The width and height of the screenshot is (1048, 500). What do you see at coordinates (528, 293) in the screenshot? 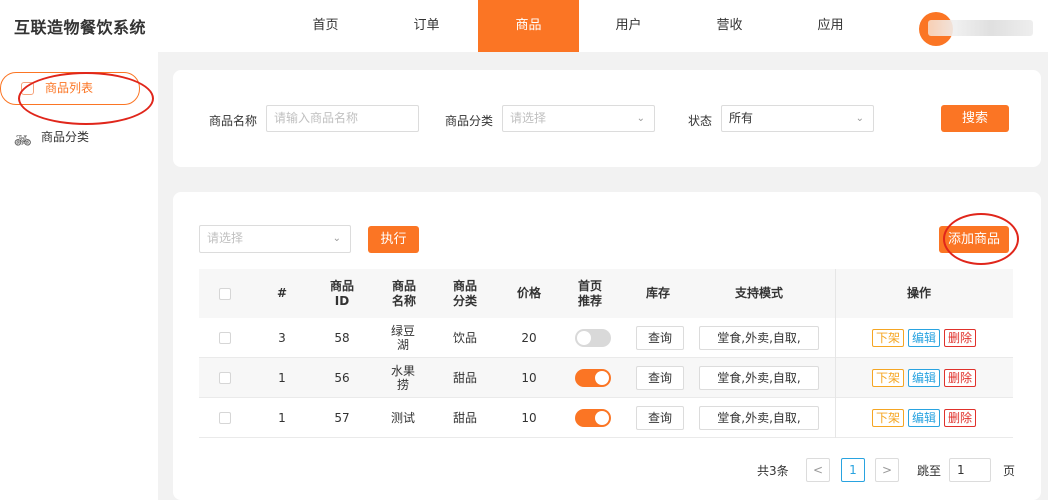
I see `col-price: 价格` at bounding box center [528, 293].